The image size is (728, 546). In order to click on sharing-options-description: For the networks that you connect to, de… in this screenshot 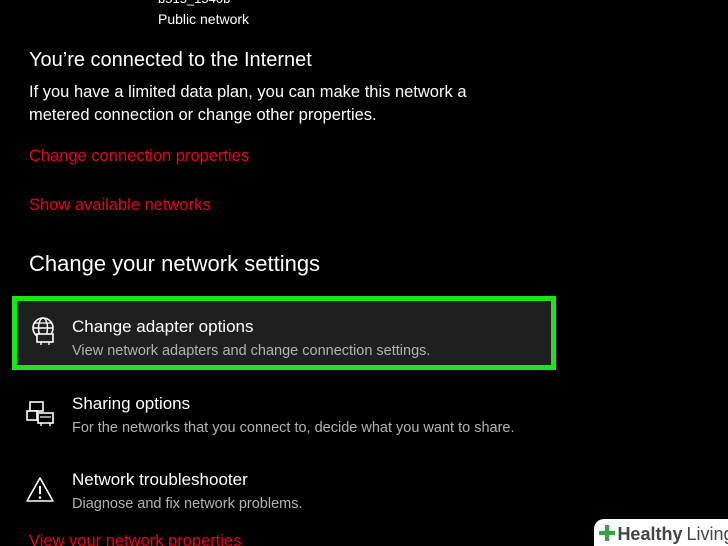, I will do `click(293, 428)`.